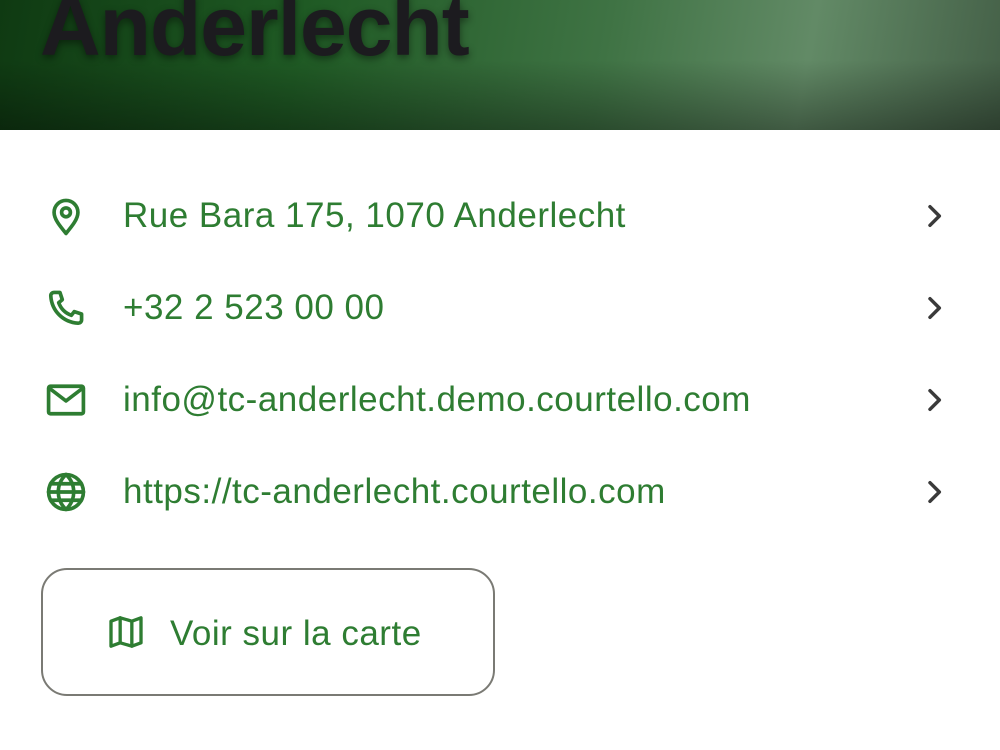 Image resolution: width=1000 pixels, height=750 pixels. Describe the element at coordinates (66, 400) in the screenshot. I see `mail-icon` at that location.